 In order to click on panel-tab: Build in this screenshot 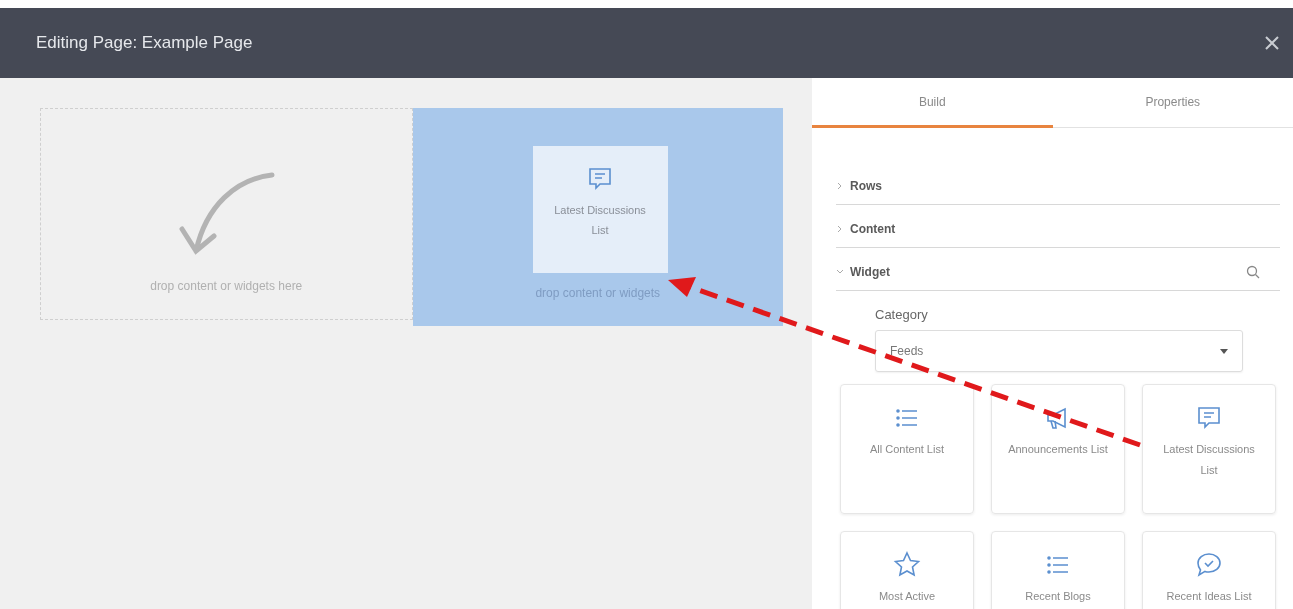, I will do `click(932, 103)`.